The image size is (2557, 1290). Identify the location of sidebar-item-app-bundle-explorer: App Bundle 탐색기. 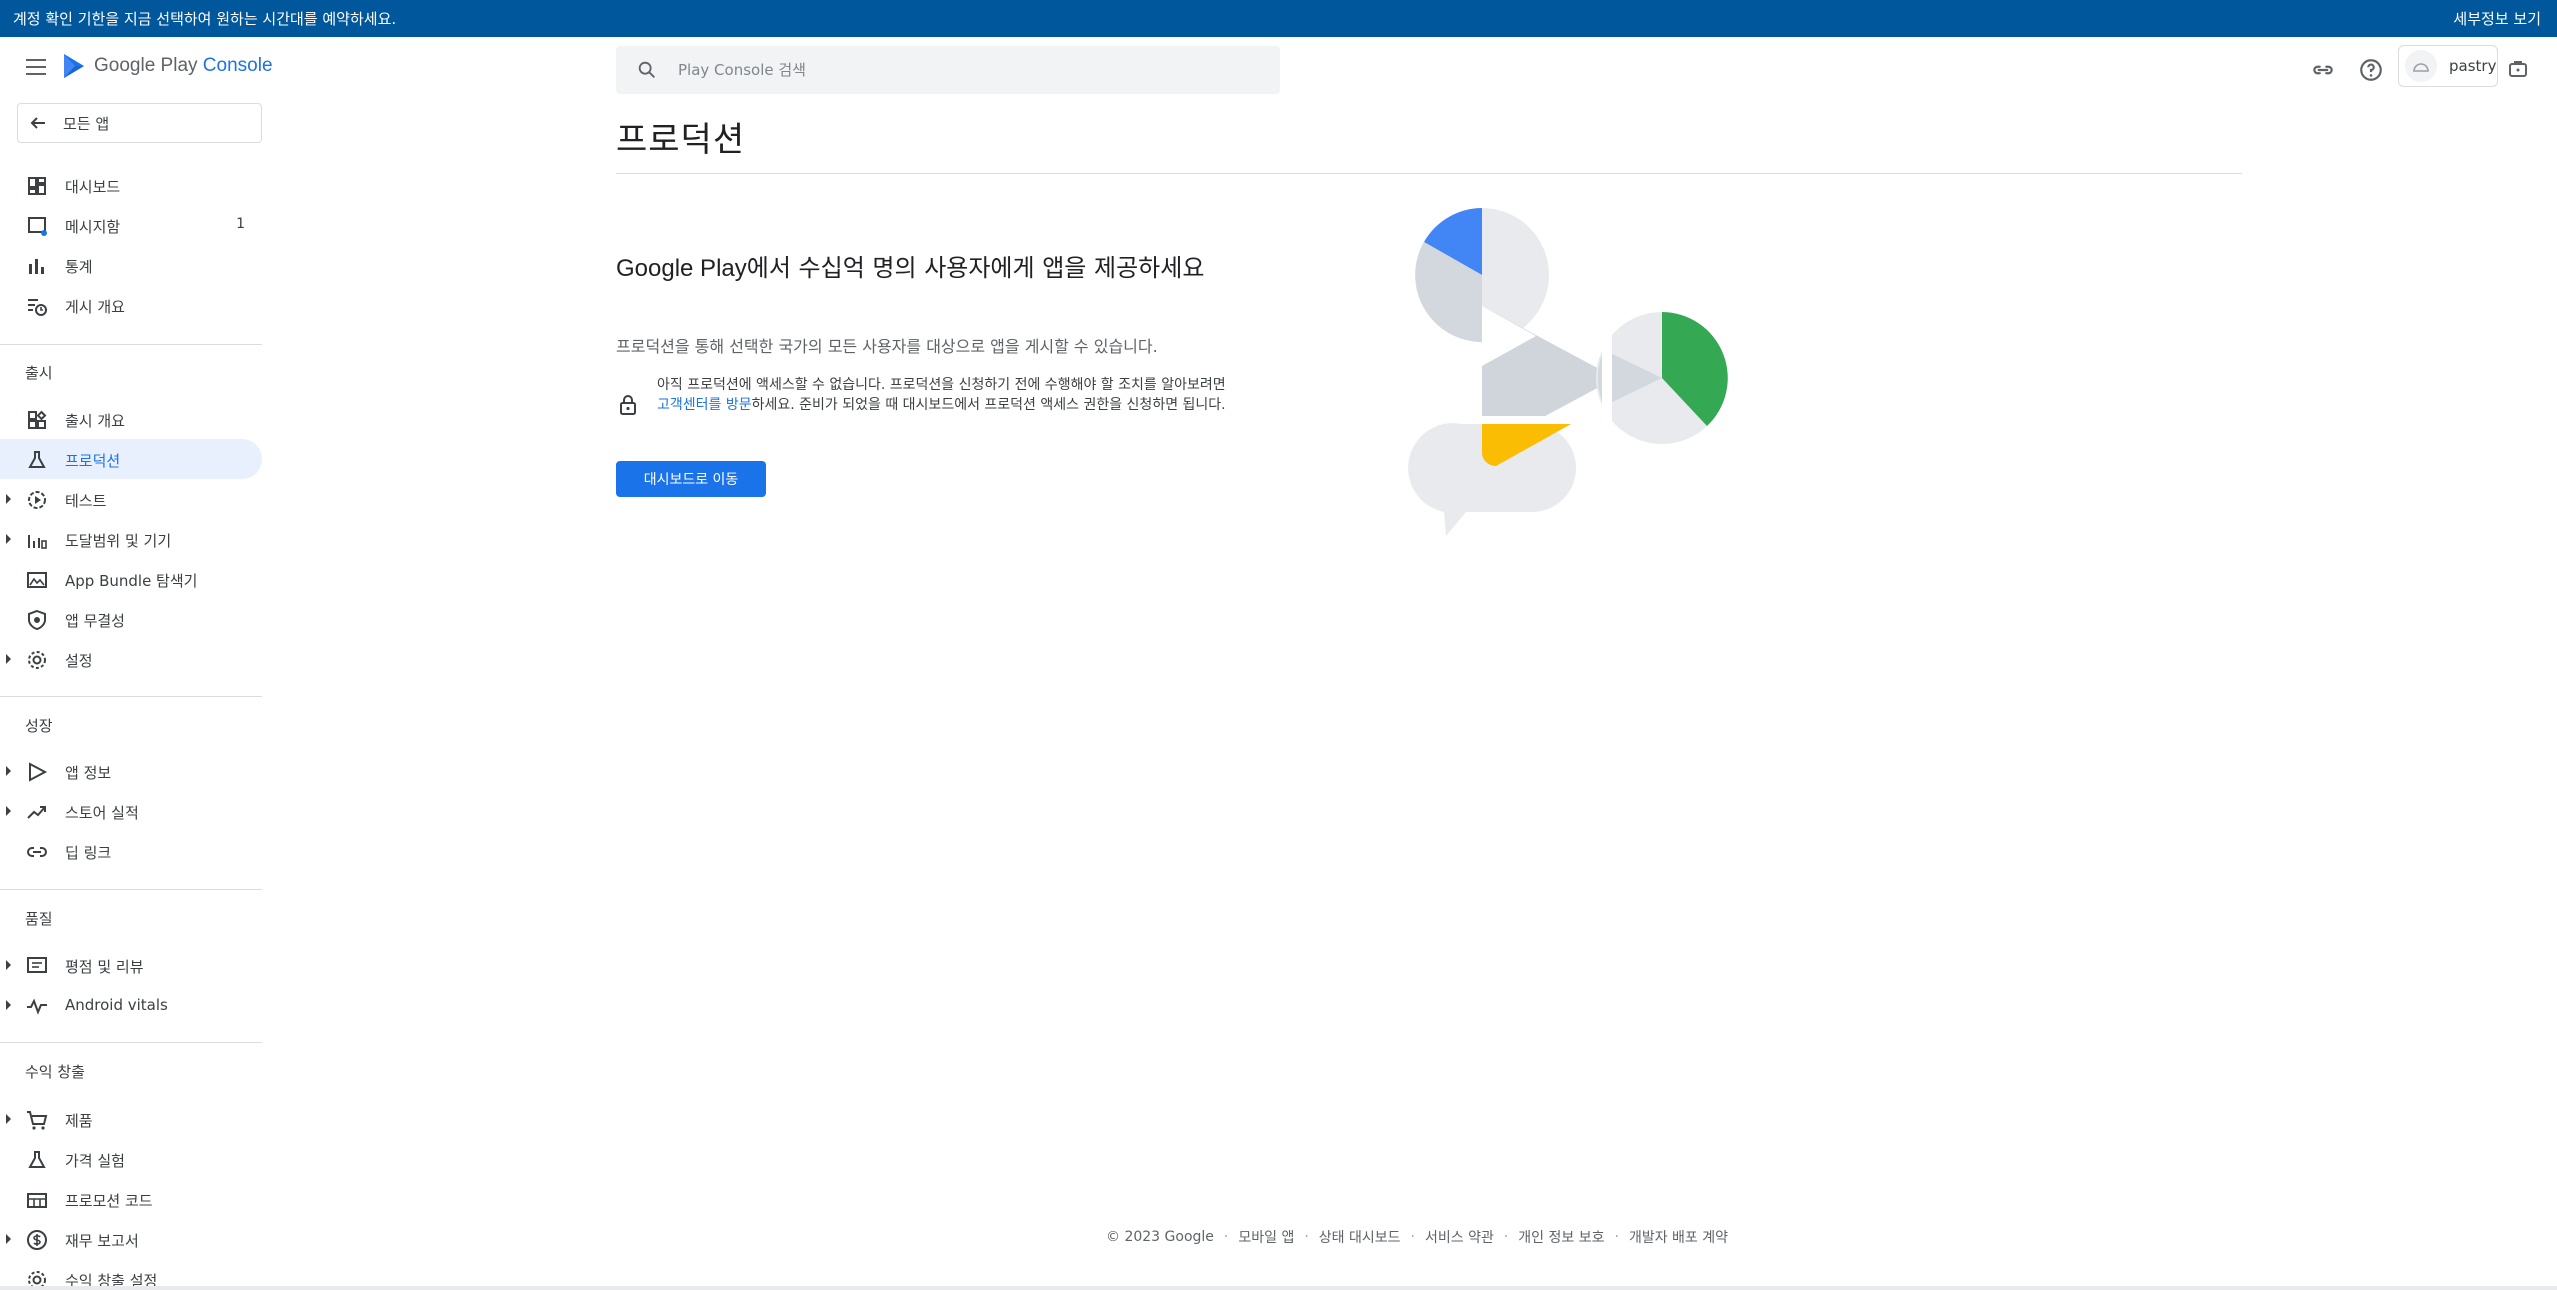
(131, 579).